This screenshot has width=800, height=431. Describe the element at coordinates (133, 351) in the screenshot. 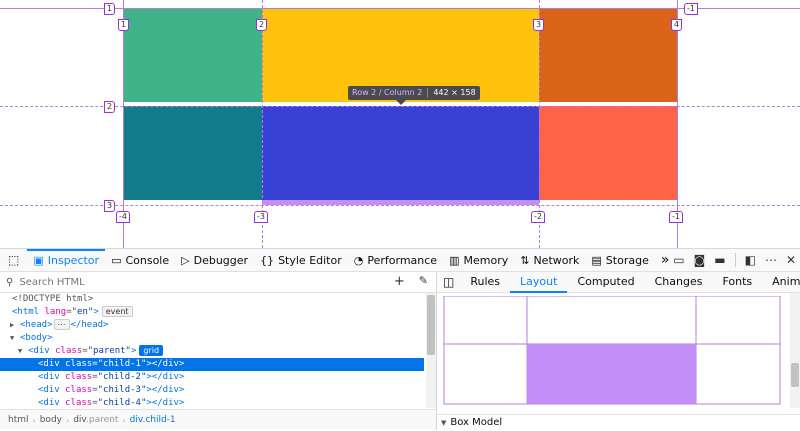

I see `tag-text: >` at that location.